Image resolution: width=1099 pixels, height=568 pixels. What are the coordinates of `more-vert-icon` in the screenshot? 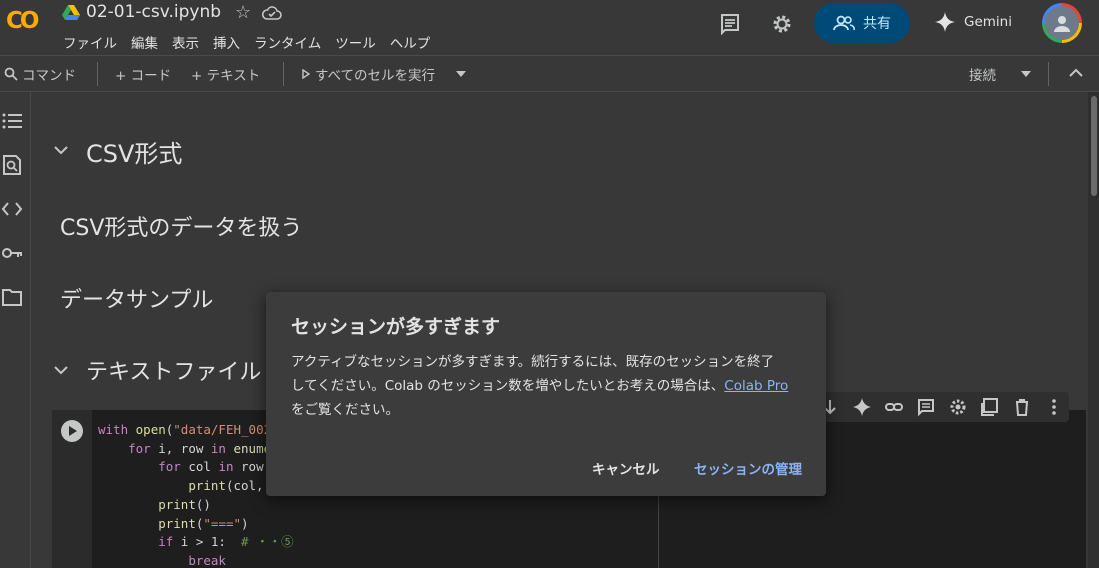 It's located at (1054, 407).